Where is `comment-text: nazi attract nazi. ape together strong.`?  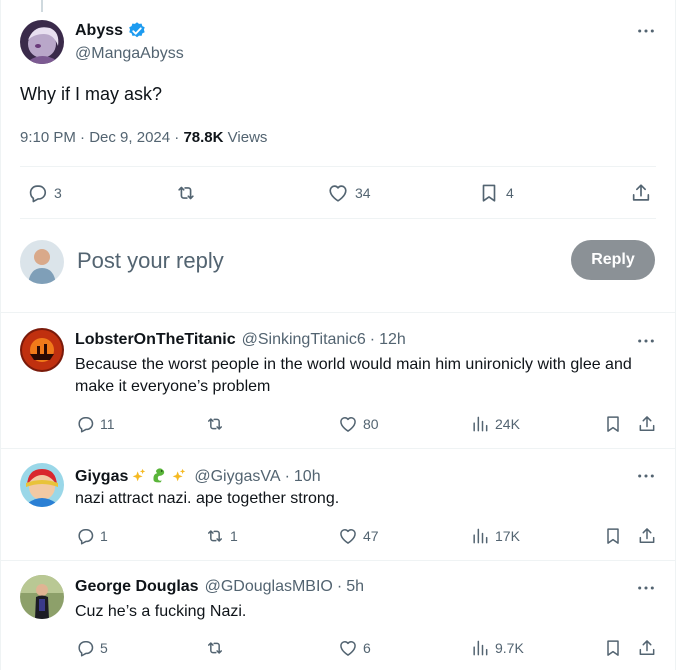
comment-text: nazi attract nazi. ape together strong. is located at coordinates (207, 498).